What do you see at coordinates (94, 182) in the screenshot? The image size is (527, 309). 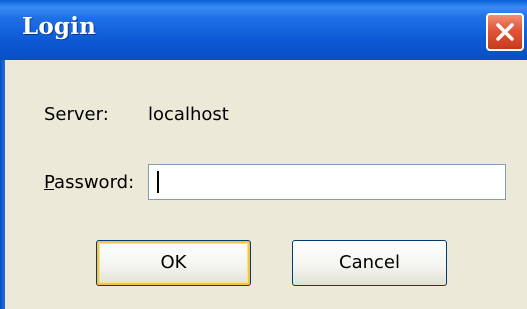 I see `password-label-text: assword:` at bounding box center [94, 182].